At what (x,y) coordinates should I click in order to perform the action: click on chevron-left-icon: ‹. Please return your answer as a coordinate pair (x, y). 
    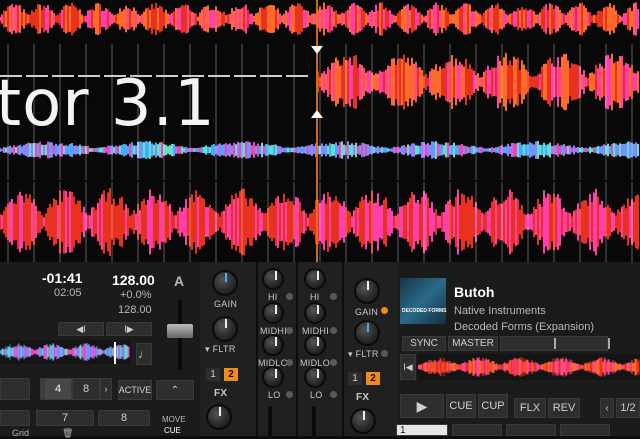
    Looking at the image, I should click on (607, 408).